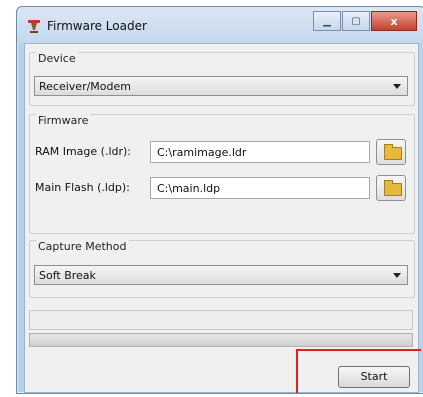 The width and height of the screenshot is (423, 397). I want to click on progress-bar, so click(221, 340).